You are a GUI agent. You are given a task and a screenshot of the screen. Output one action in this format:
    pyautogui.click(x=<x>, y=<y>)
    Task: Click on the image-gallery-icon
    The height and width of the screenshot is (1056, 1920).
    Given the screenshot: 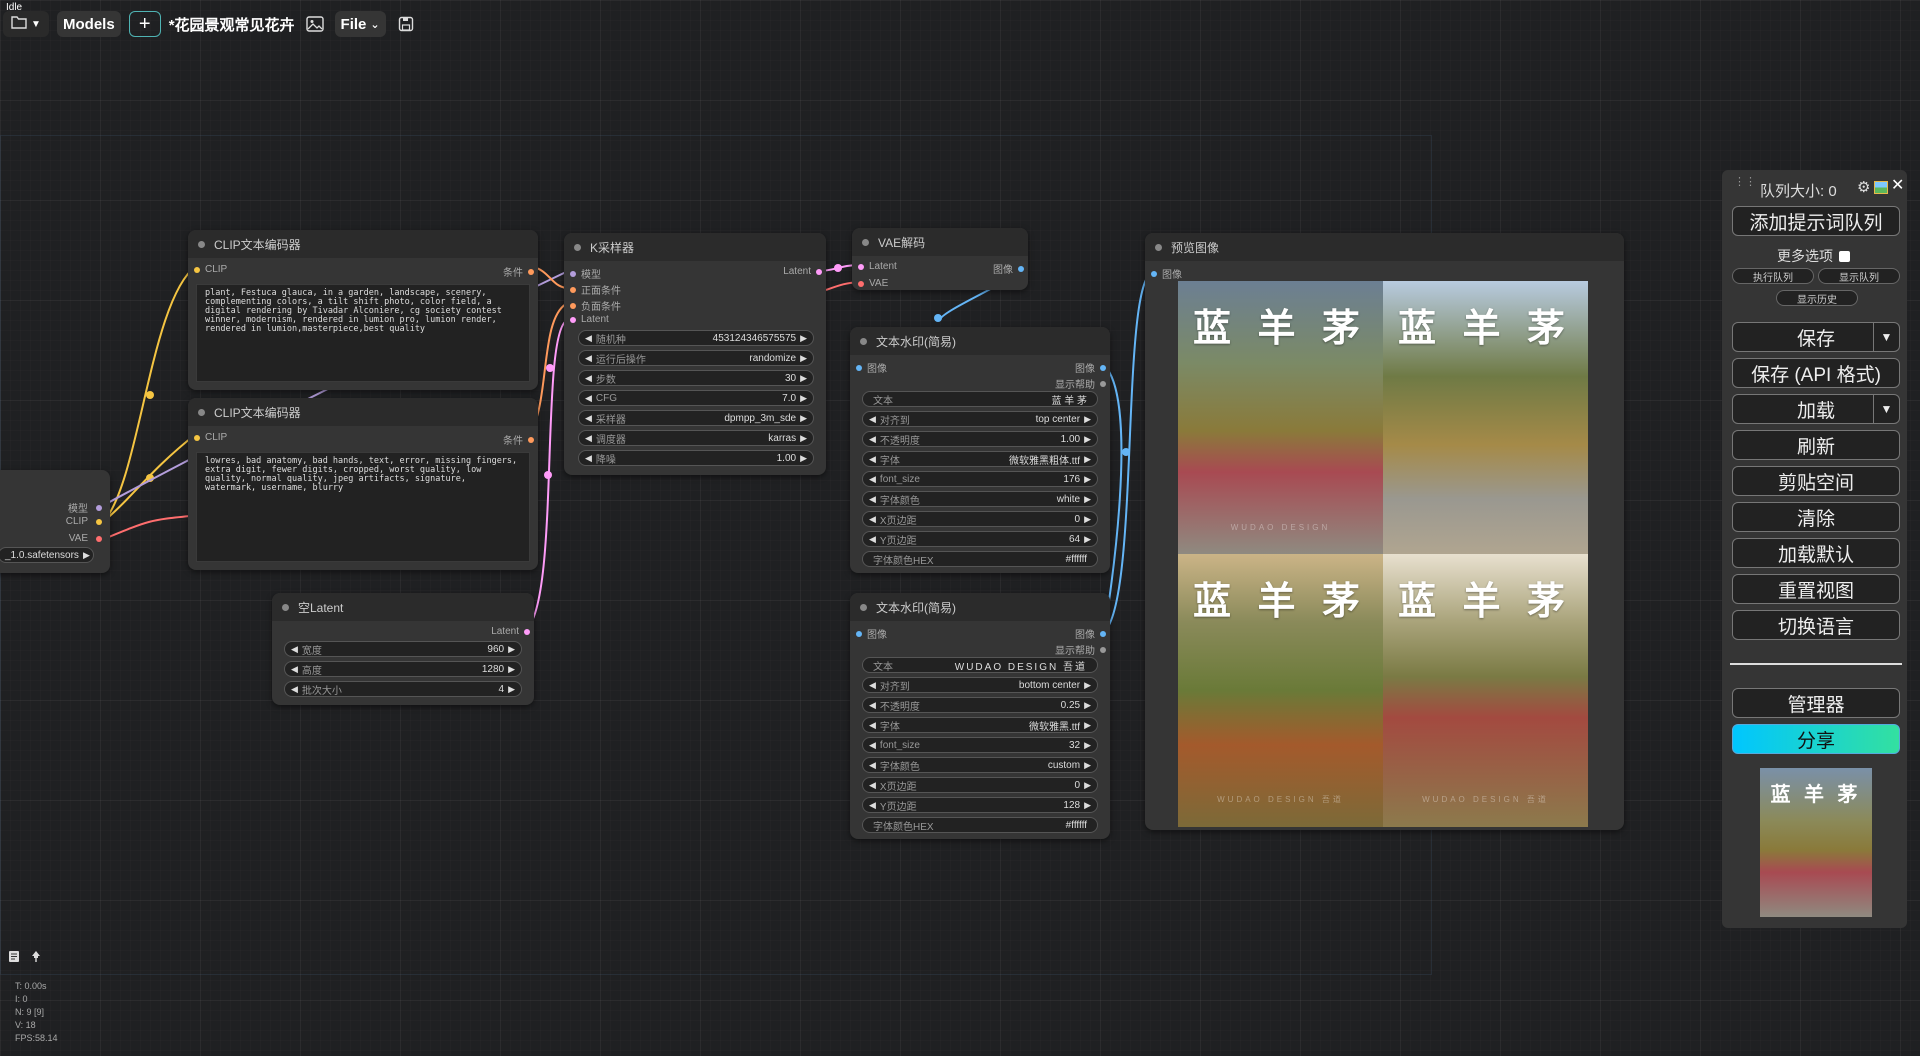 What is the action you would take?
    pyautogui.click(x=1881, y=187)
    